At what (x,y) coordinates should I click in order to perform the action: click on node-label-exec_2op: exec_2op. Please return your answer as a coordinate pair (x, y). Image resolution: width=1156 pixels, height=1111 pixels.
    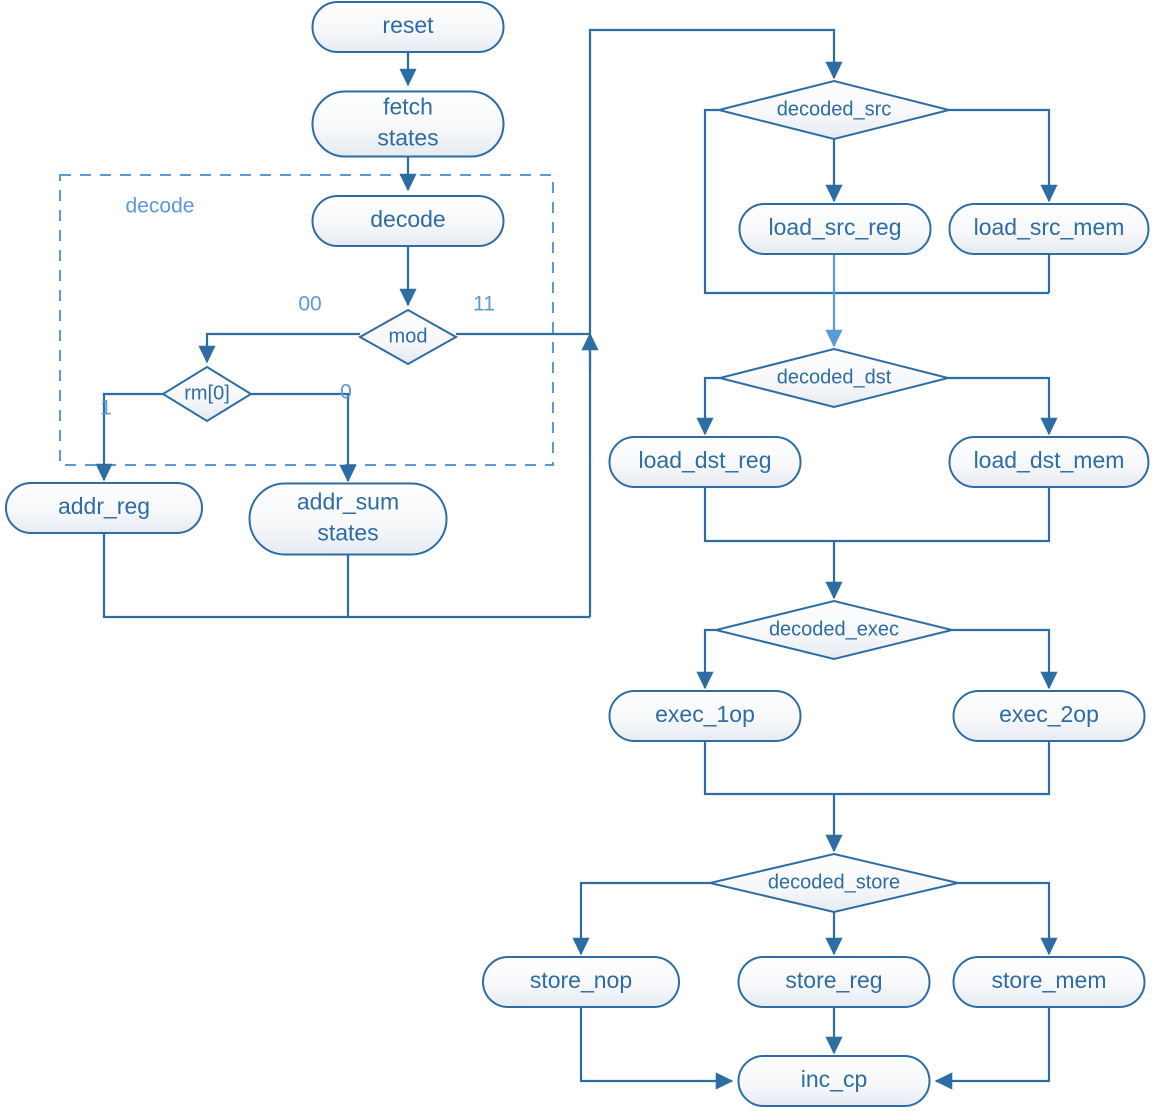
    Looking at the image, I should click on (1049, 714).